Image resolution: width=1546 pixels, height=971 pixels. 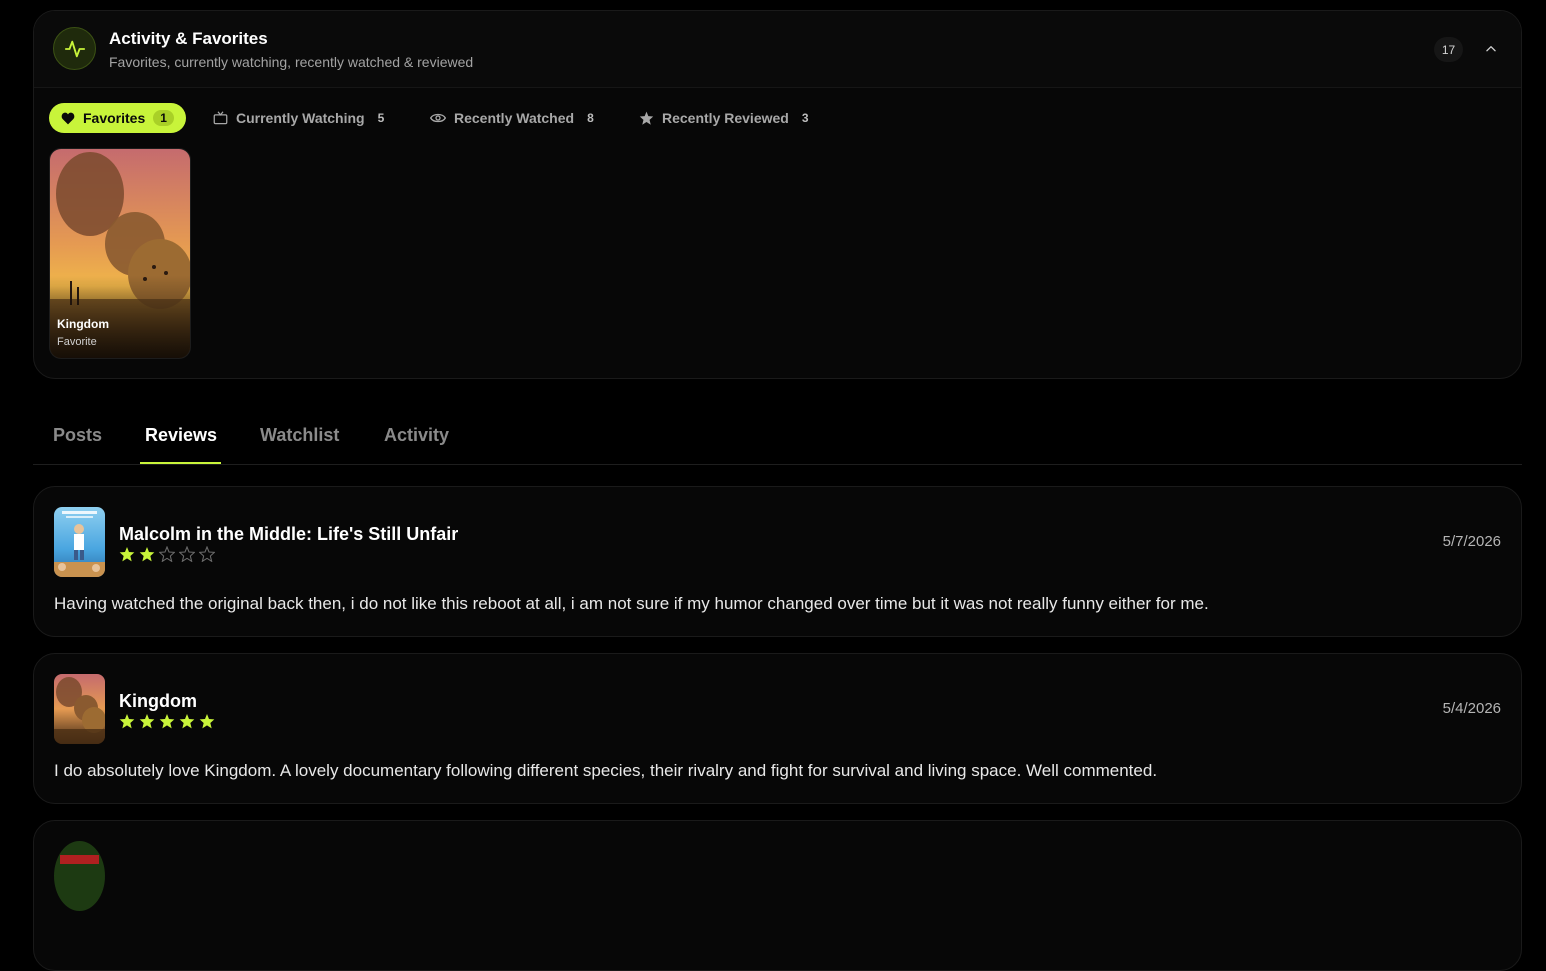 I want to click on kingdom-poster-image, so click(x=79, y=709).